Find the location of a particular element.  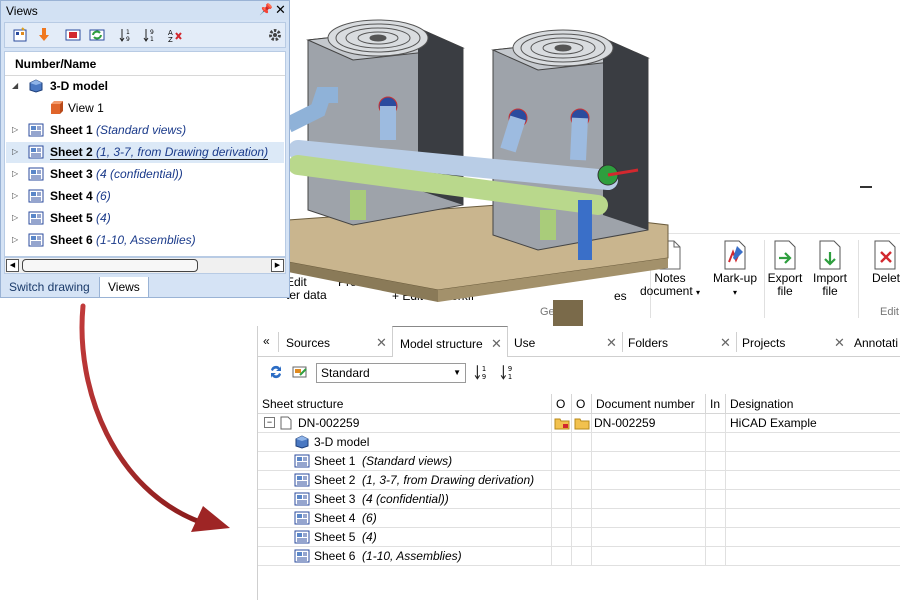

table-row: Sheet 3 (4 (confidential)) is located at coordinates (579, 499).